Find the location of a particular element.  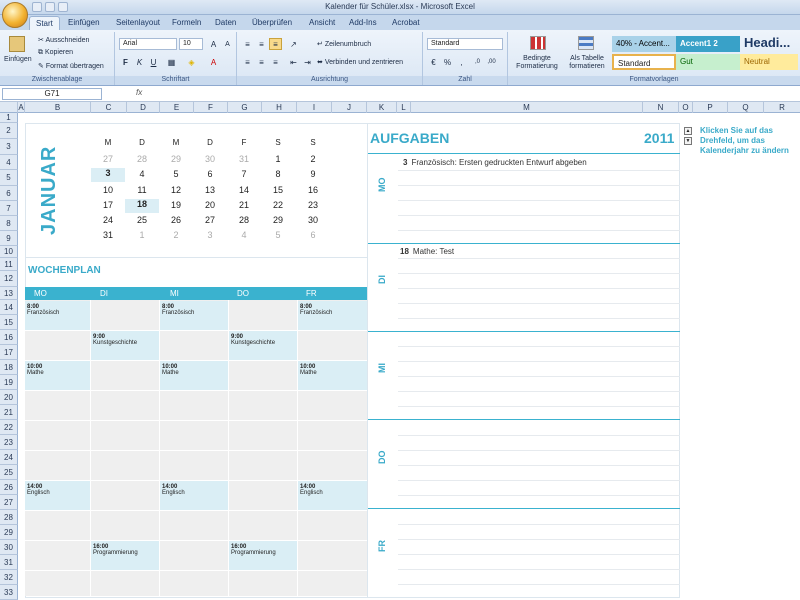

style-cell-accent1: Accent1 2 is located at coordinates (708, 44).